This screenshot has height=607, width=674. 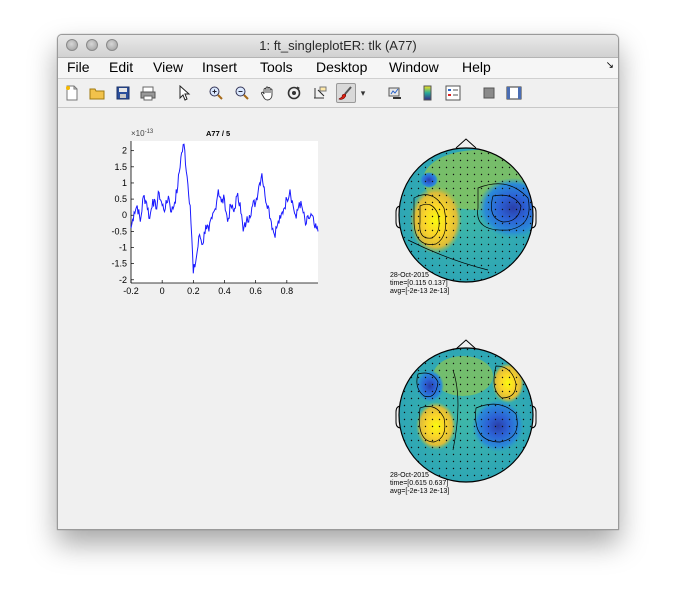 What do you see at coordinates (120, 167) in the screenshot?
I see `y-tick-label: 1.5` at bounding box center [120, 167].